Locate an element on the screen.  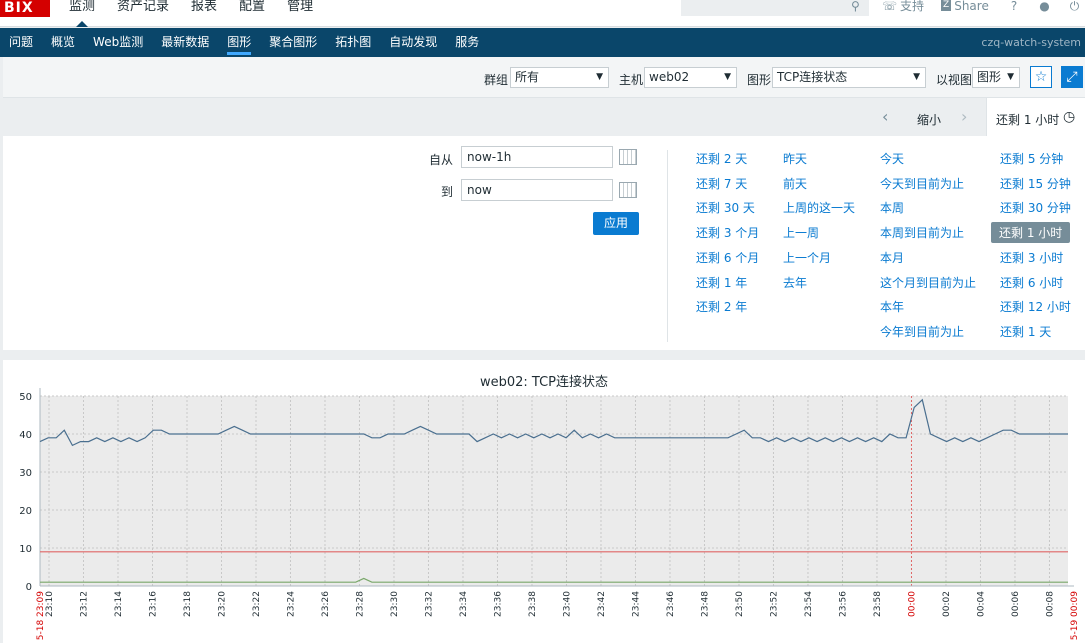
x-tick-label: 23:20 is located at coordinates (222, 604).